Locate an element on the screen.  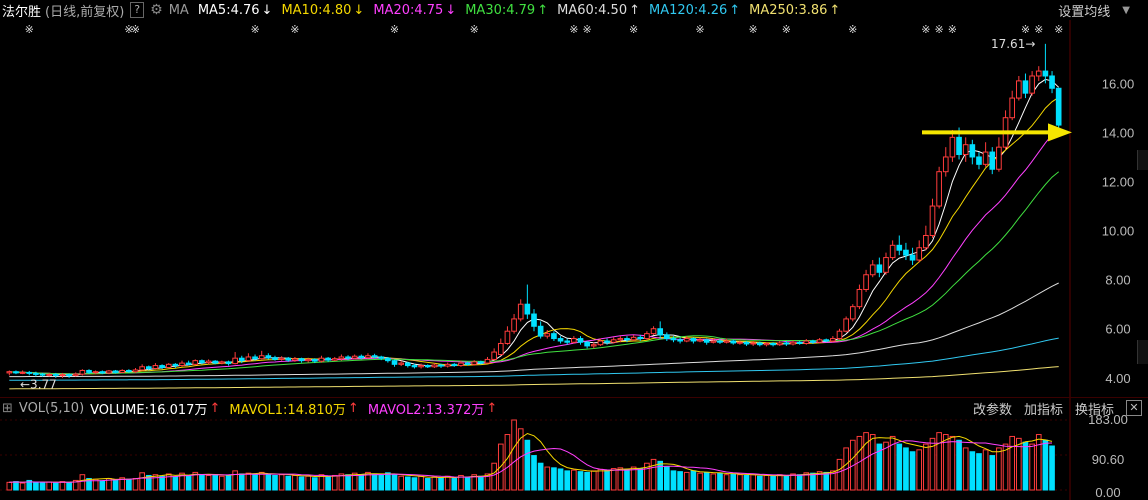
period-label: (日线,前复权) is located at coordinates (84, 10).